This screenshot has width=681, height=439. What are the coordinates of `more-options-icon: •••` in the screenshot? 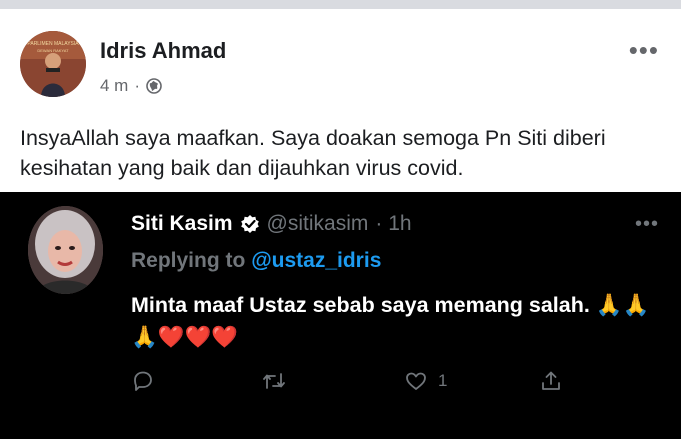 It's located at (644, 50).